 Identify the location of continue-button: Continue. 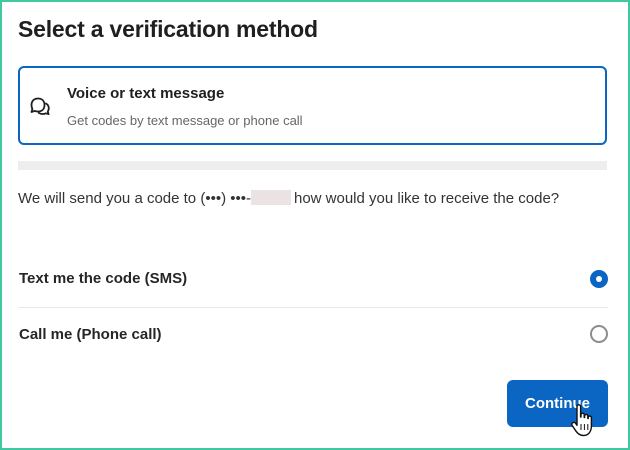
(557, 403).